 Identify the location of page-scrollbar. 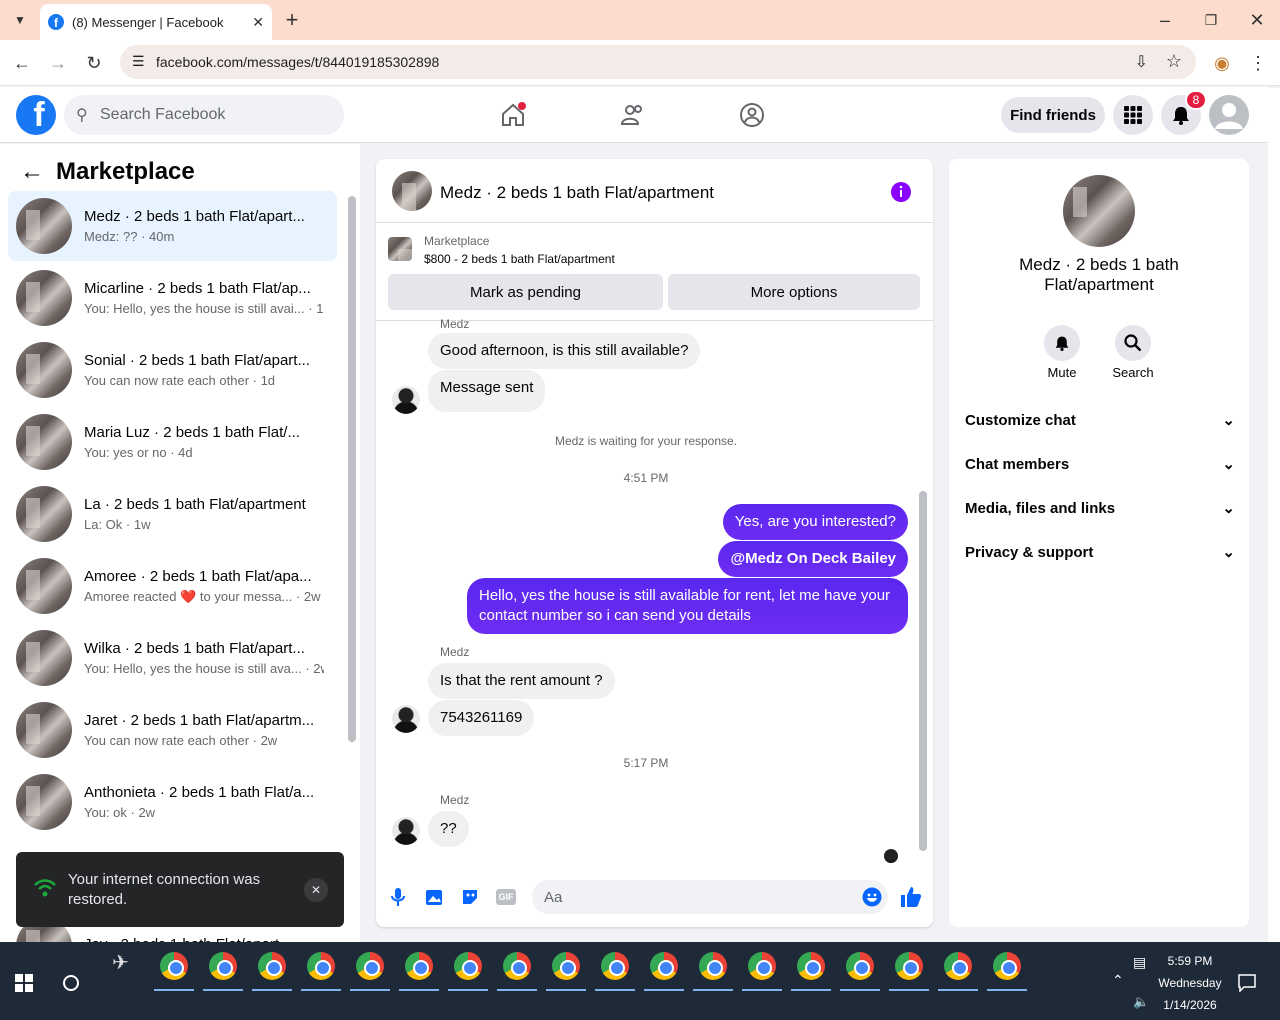
(1274, 515).